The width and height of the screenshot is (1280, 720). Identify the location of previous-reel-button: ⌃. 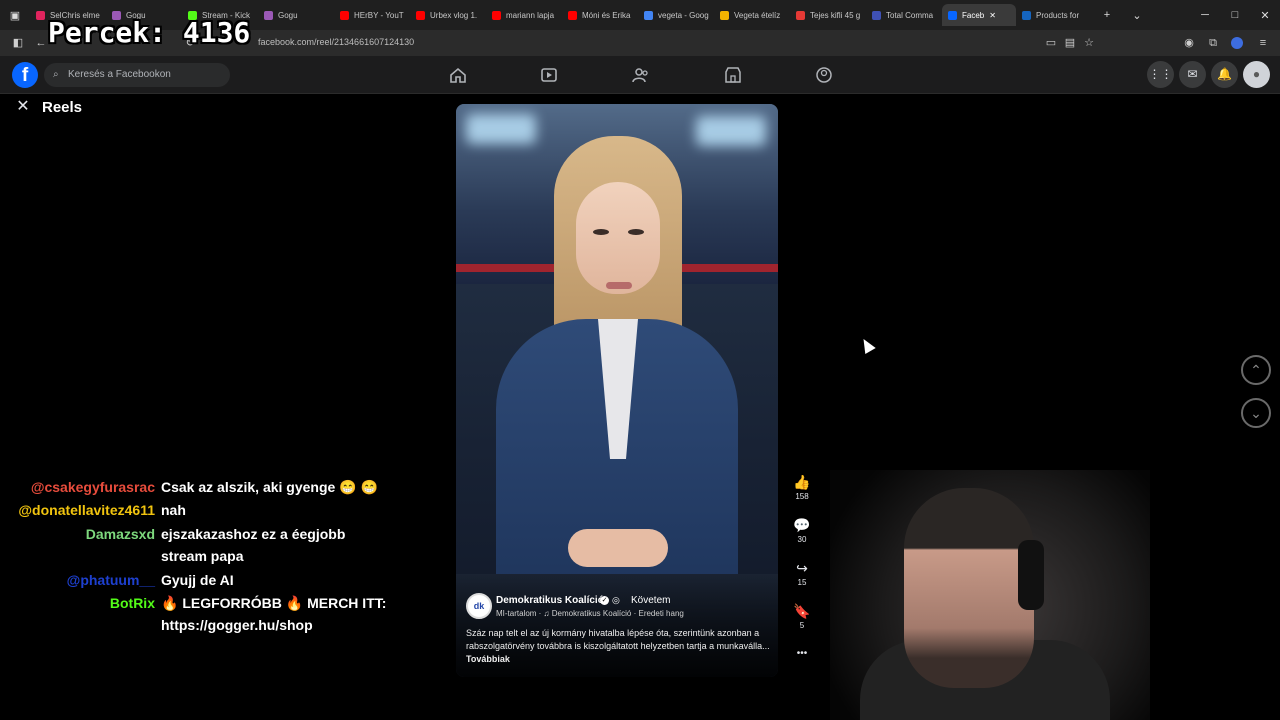
(1256, 370).